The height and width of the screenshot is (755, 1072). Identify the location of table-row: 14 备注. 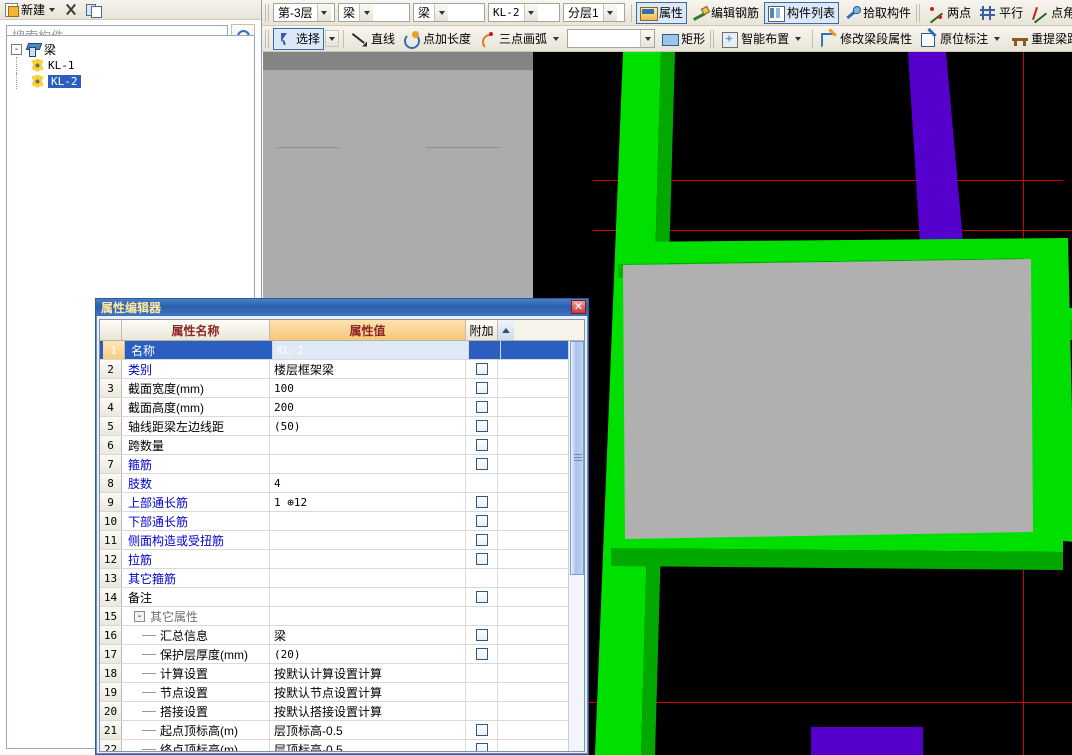
(342, 597).